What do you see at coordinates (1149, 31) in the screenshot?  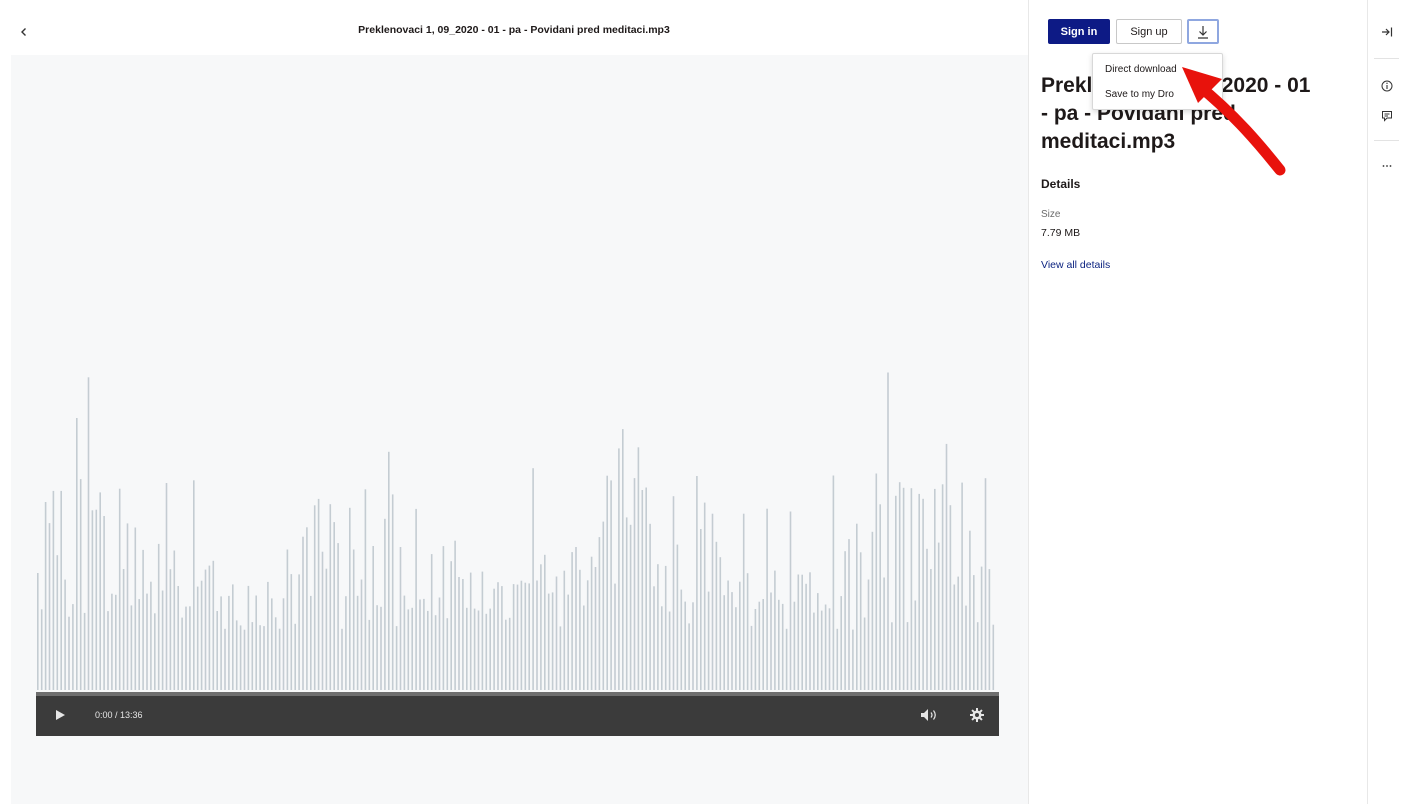 I see `sign-up-button: Sign up` at bounding box center [1149, 31].